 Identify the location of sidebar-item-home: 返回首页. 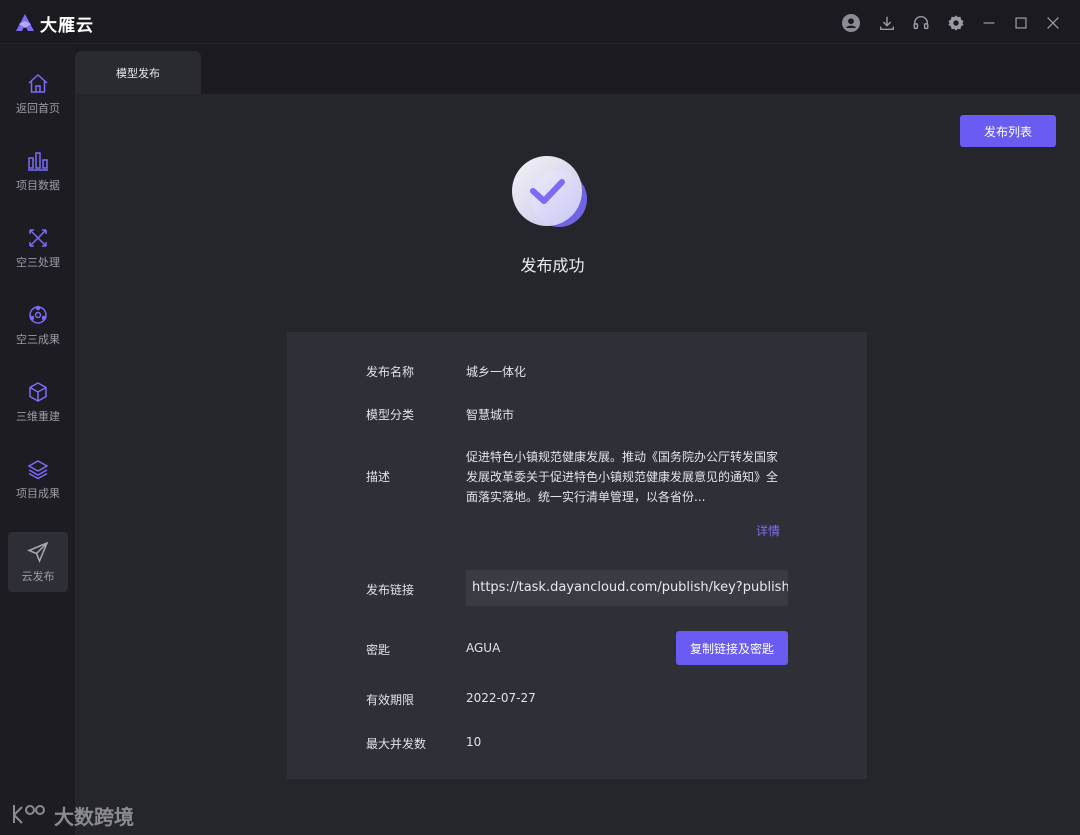
(38, 94).